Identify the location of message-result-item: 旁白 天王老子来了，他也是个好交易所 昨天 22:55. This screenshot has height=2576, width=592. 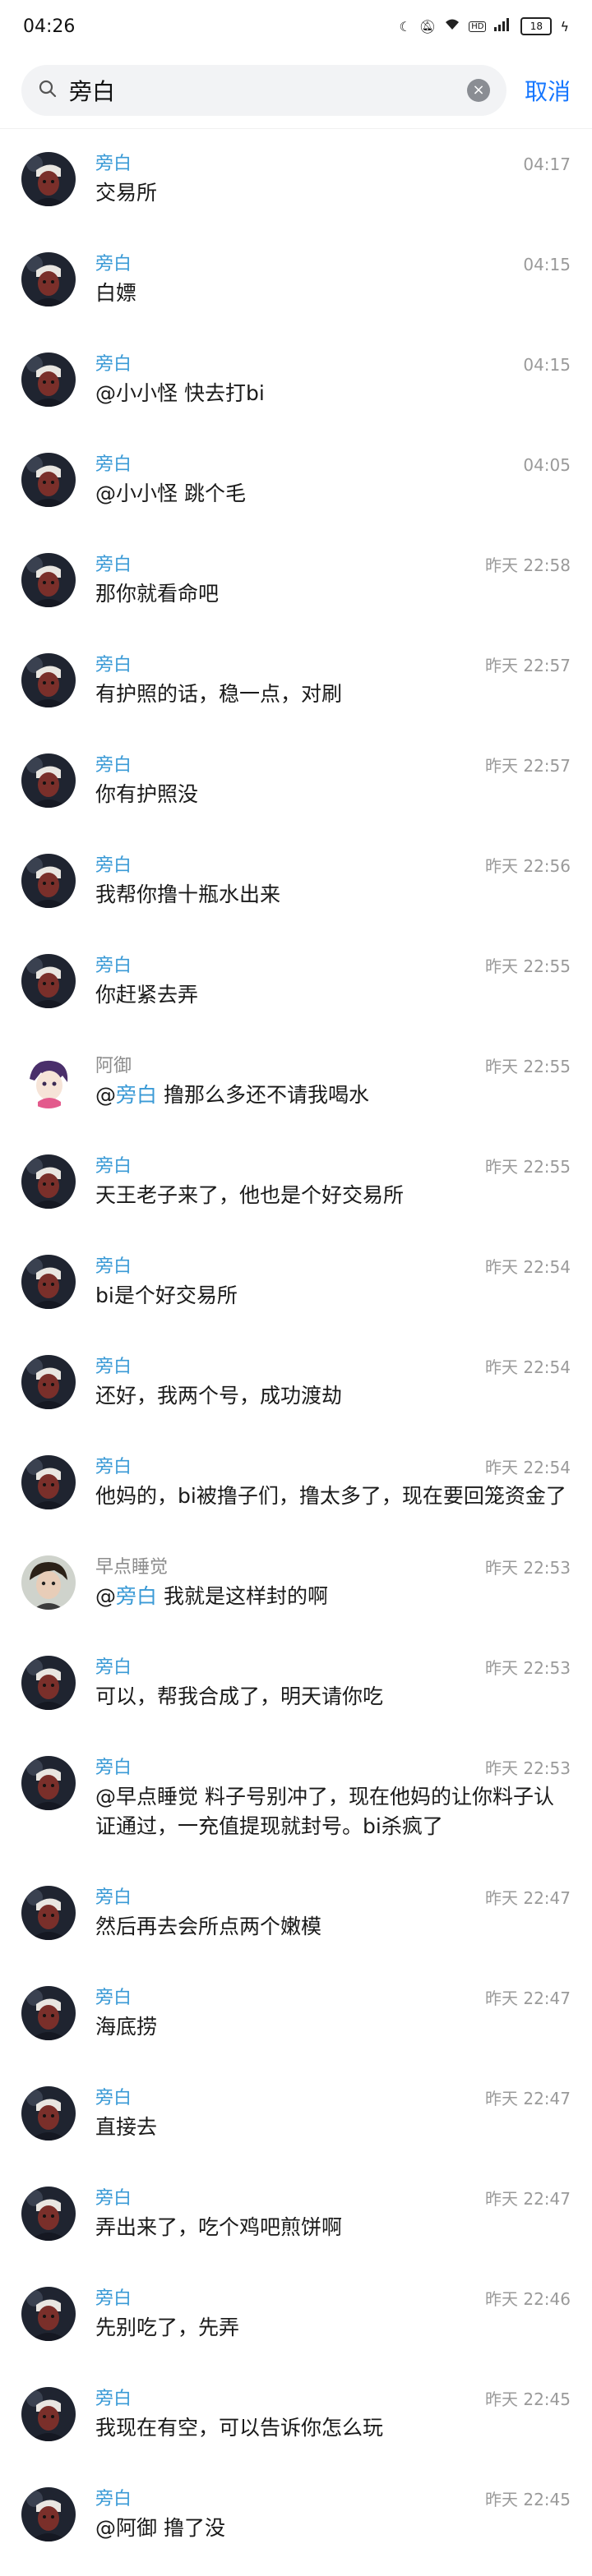
(296, 1193).